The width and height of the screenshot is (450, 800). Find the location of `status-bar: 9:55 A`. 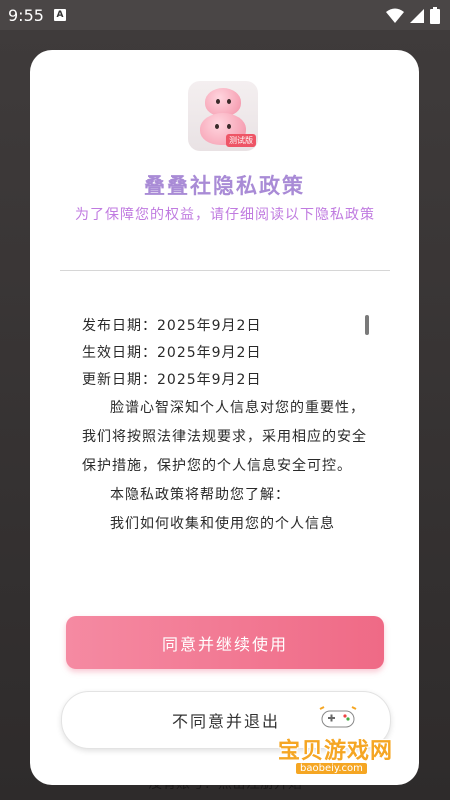

status-bar: 9:55 A is located at coordinates (225, 15).